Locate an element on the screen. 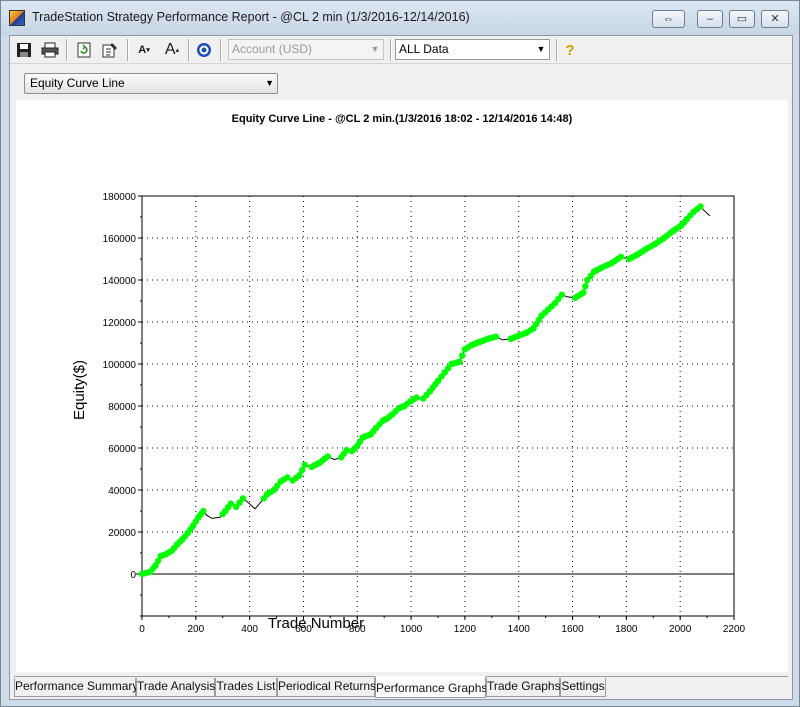 The height and width of the screenshot is (707, 800). account-select: Account (USD) ▼ is located at coordinates (306, 49).